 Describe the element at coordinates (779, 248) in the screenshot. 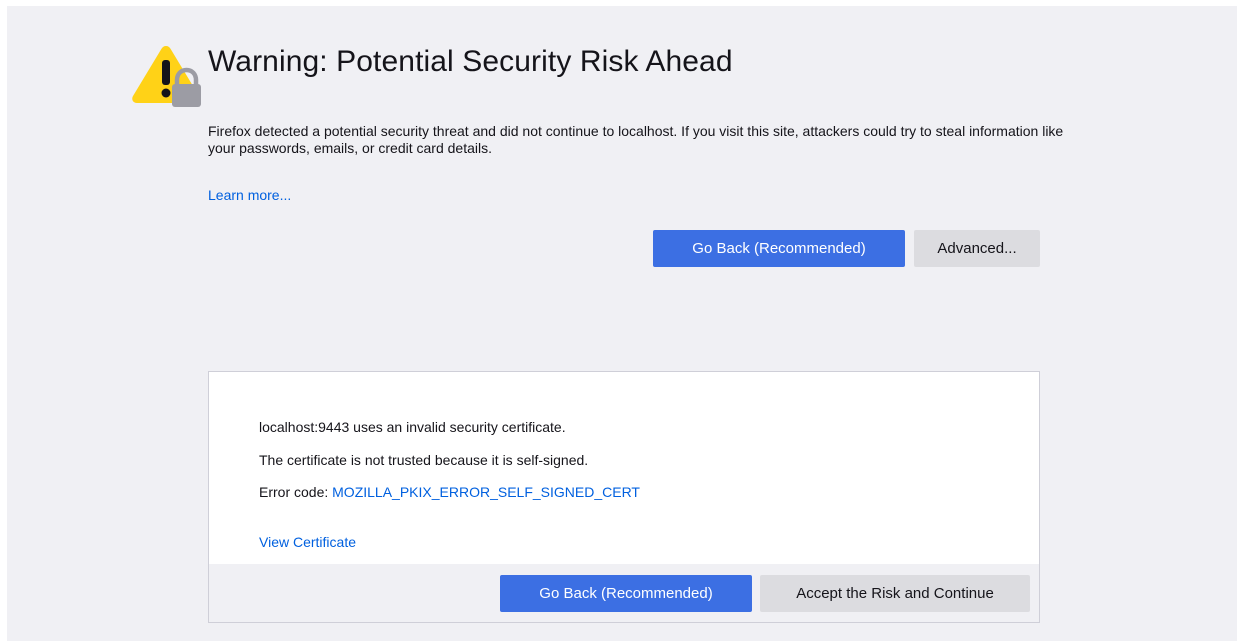

I see `go-back-button: Go Back (Recommended)` at that location.